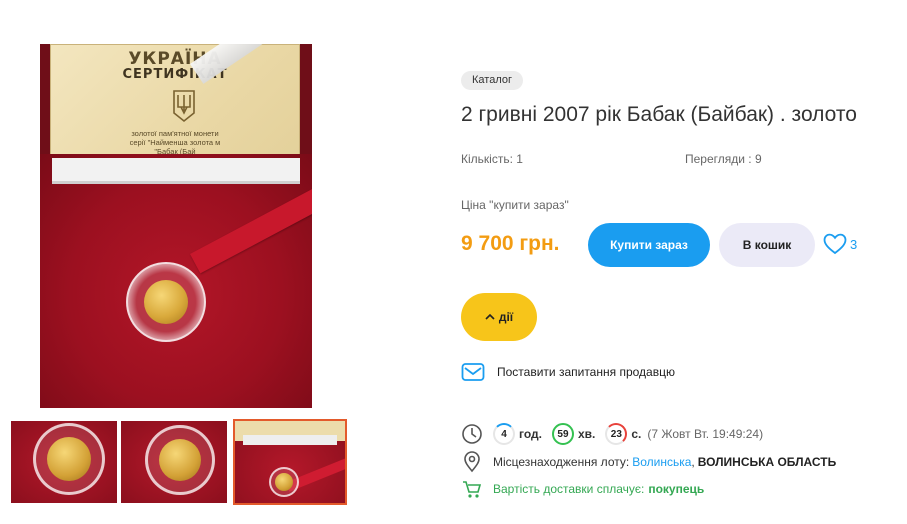 The height and width of the screenshot is (524, 907). What do you see at coordinates (519, 159) in the screenshot?
I see `quantity-value: 1` at bounding box center [519, 159].